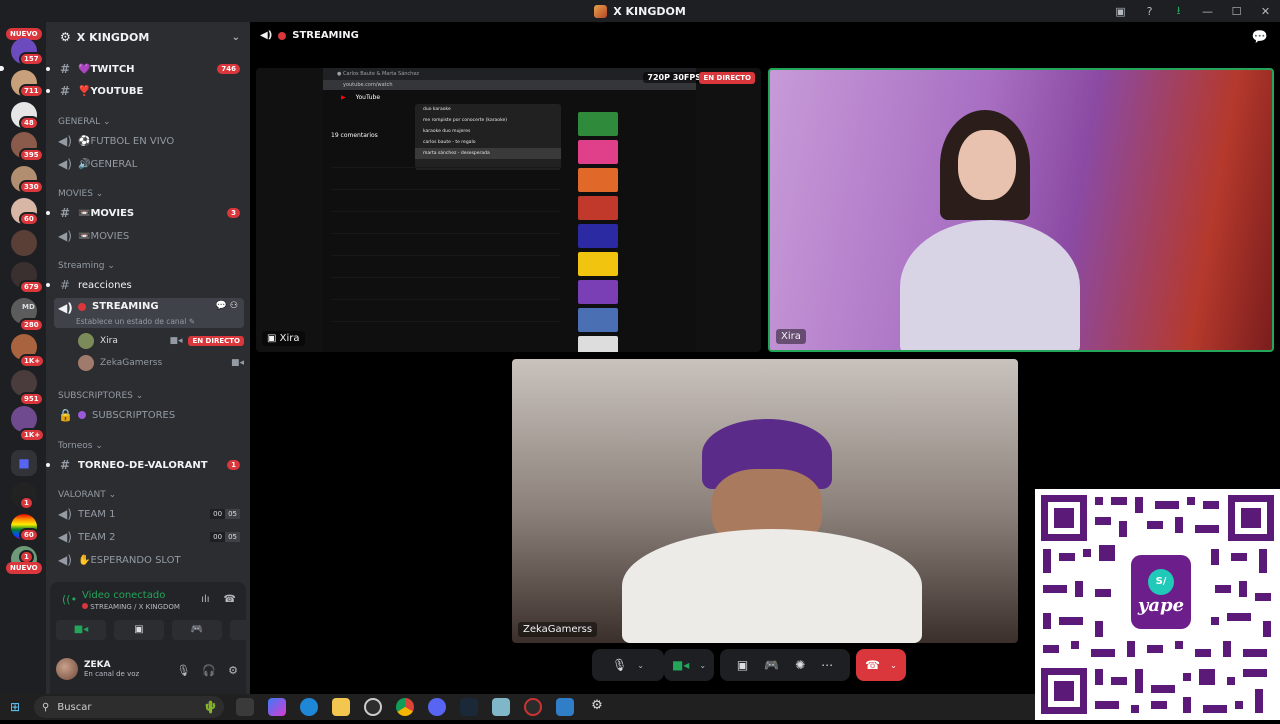 The image size is (1280, 724). I want to click on task-view-icon, so click(245, 707).